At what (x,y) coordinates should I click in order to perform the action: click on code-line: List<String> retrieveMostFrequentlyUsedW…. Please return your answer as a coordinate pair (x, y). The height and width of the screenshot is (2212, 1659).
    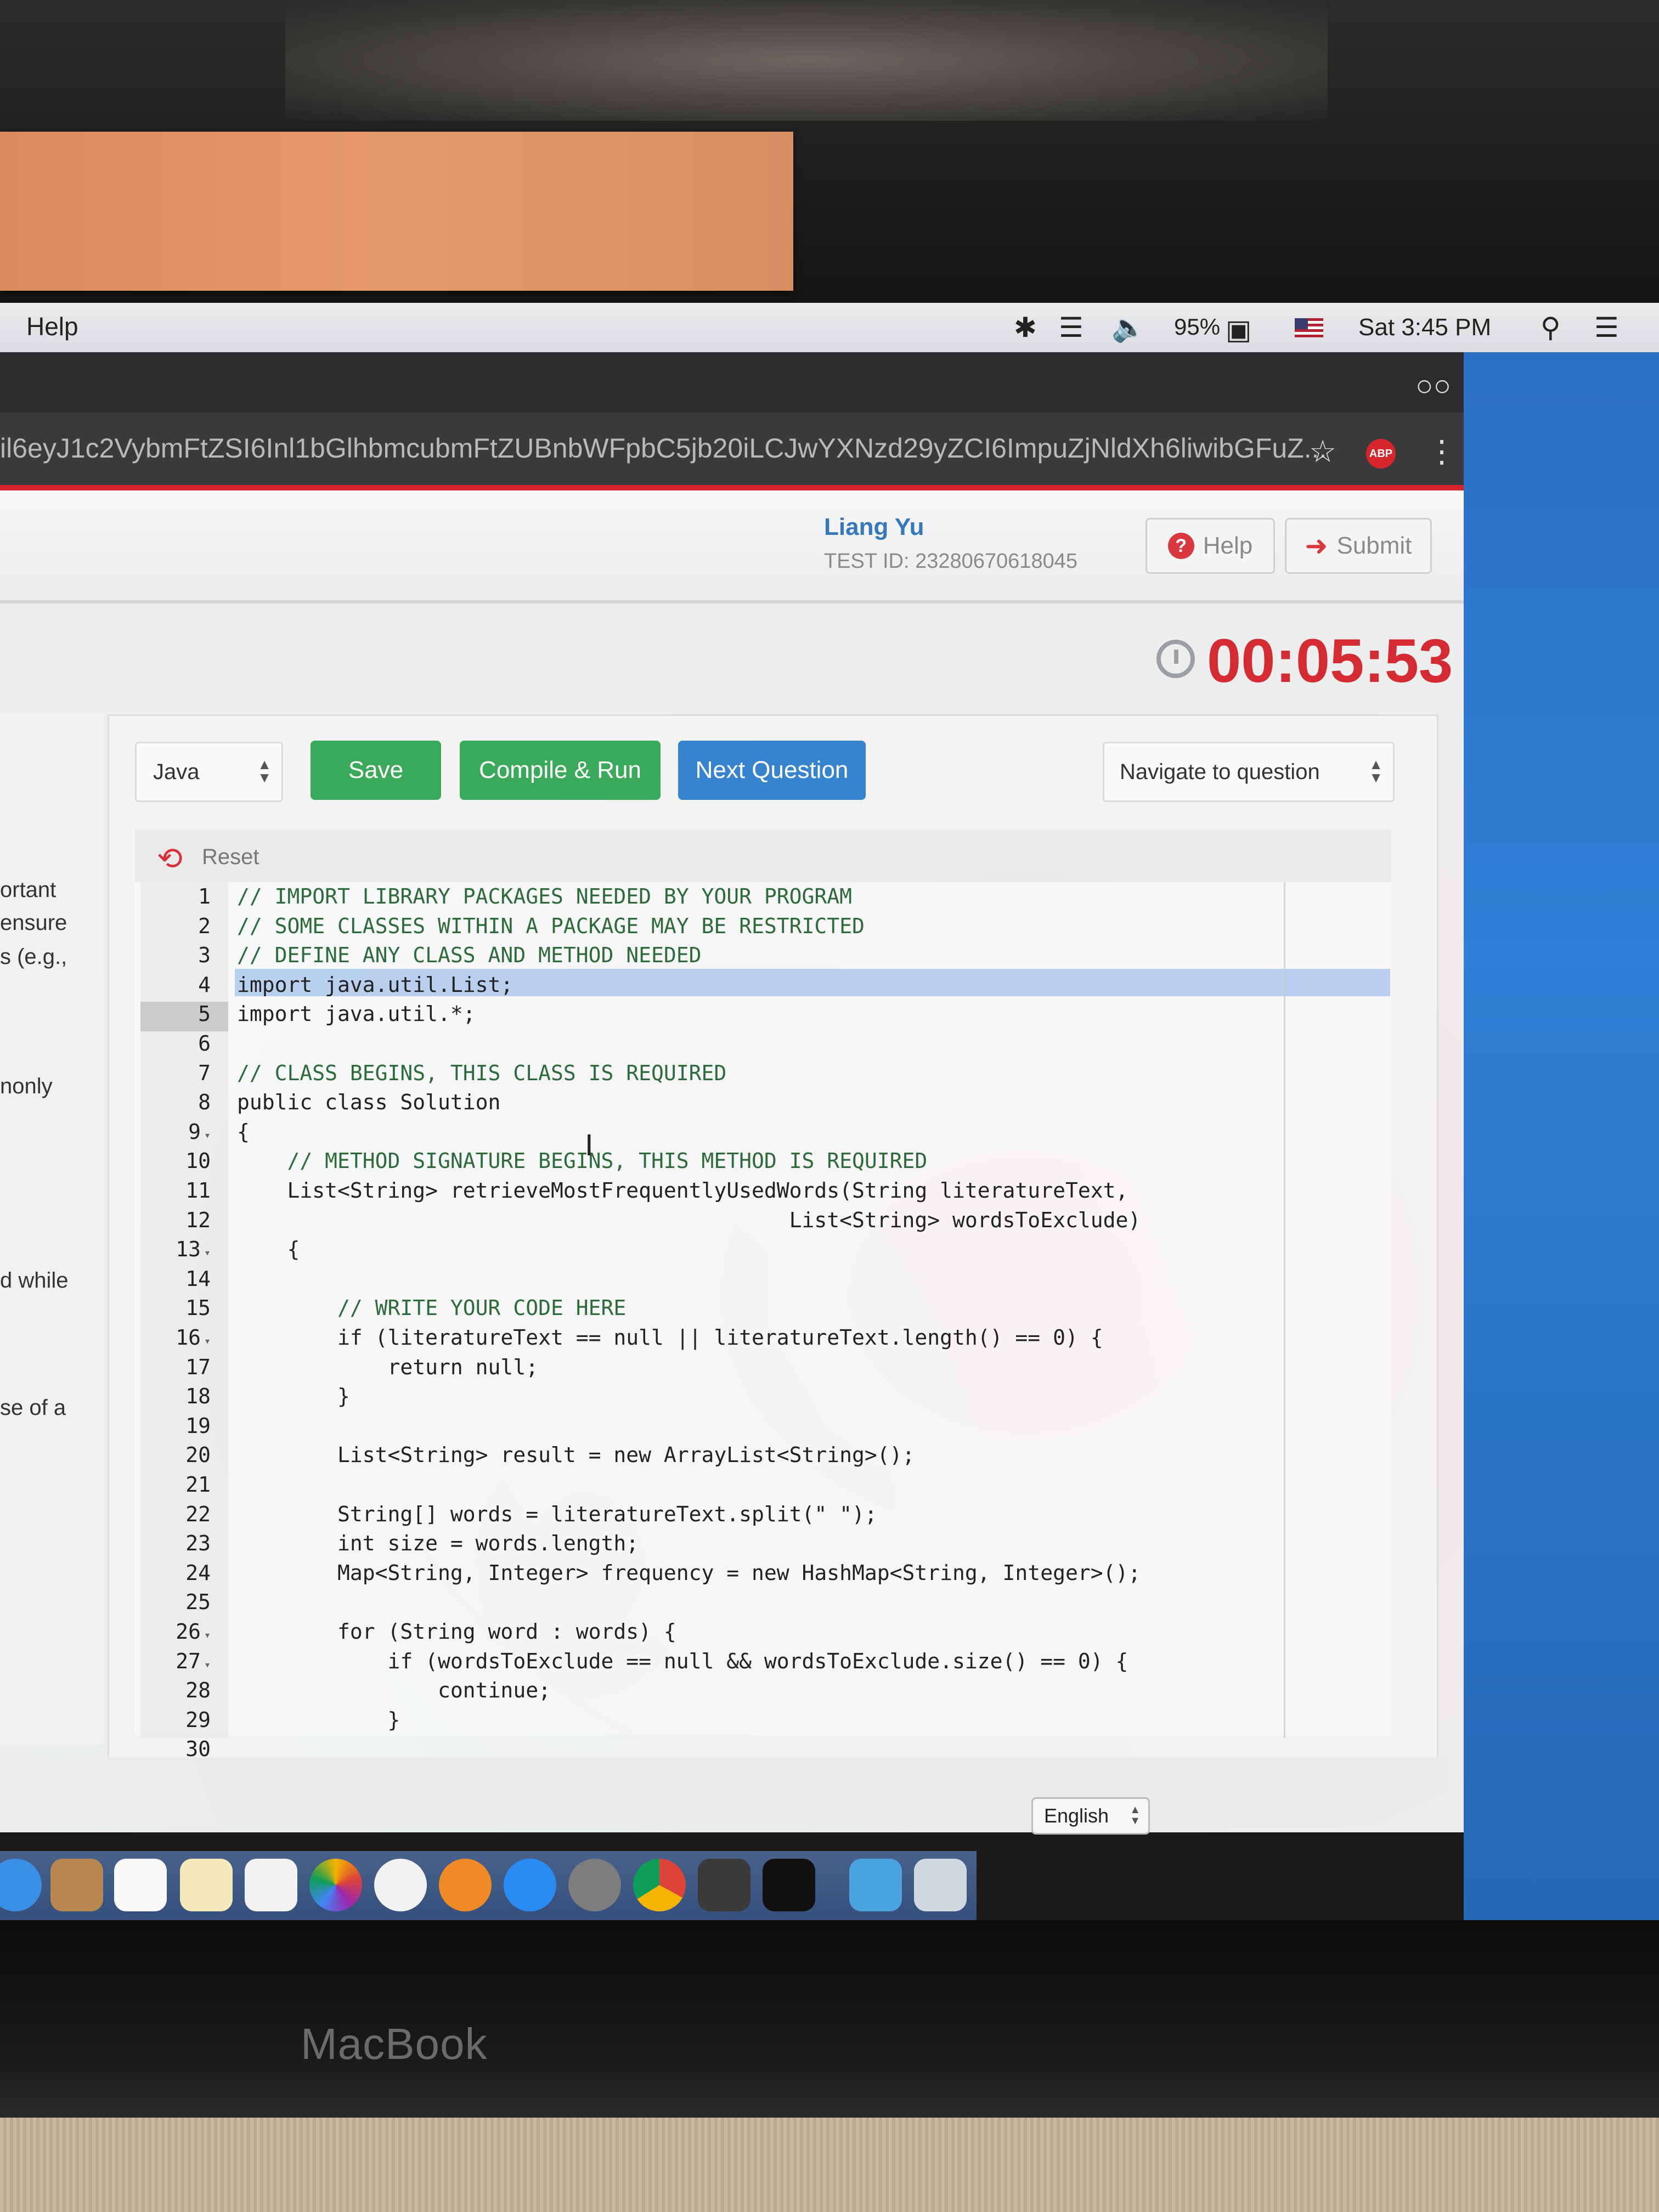
    Looking at the image, I should click on (682, 1190).